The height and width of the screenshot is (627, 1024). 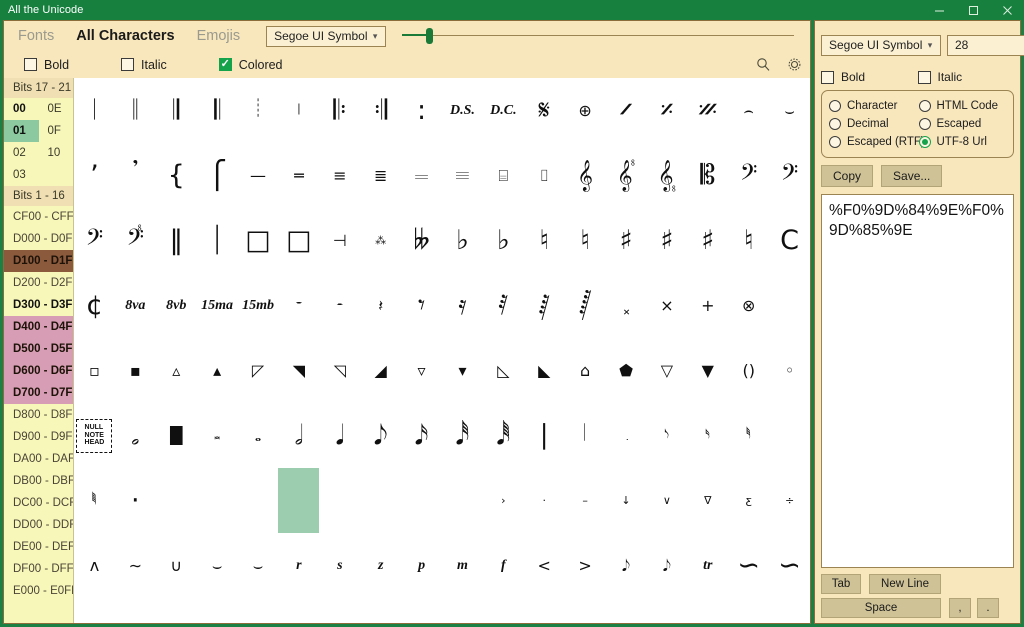 I want to click on sidebar-high-bit-empty, so click(x=56, y=175).